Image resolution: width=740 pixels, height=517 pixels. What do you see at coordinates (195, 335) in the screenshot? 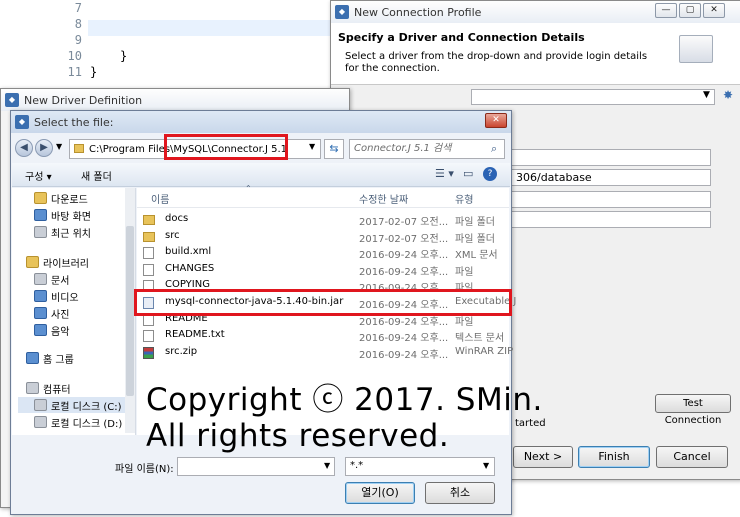
I see `file-name: README.txt` at bounding box center [195, 335].